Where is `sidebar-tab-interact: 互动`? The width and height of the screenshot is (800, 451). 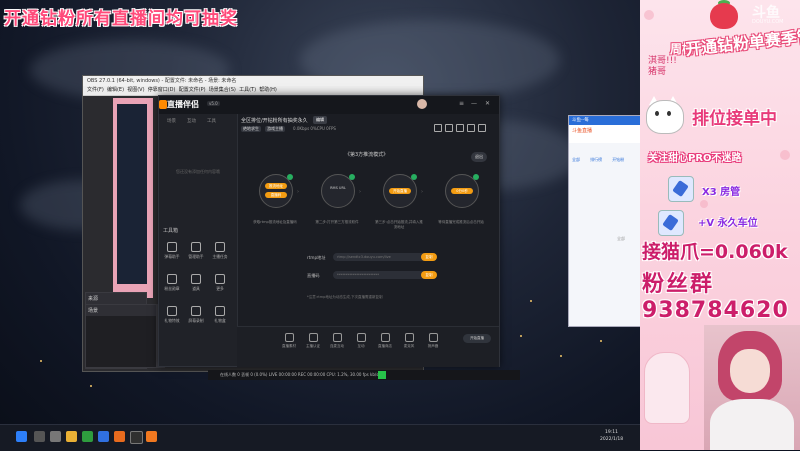 sidebar-tab-interact: 互动 is located at coordinates (191, 121).